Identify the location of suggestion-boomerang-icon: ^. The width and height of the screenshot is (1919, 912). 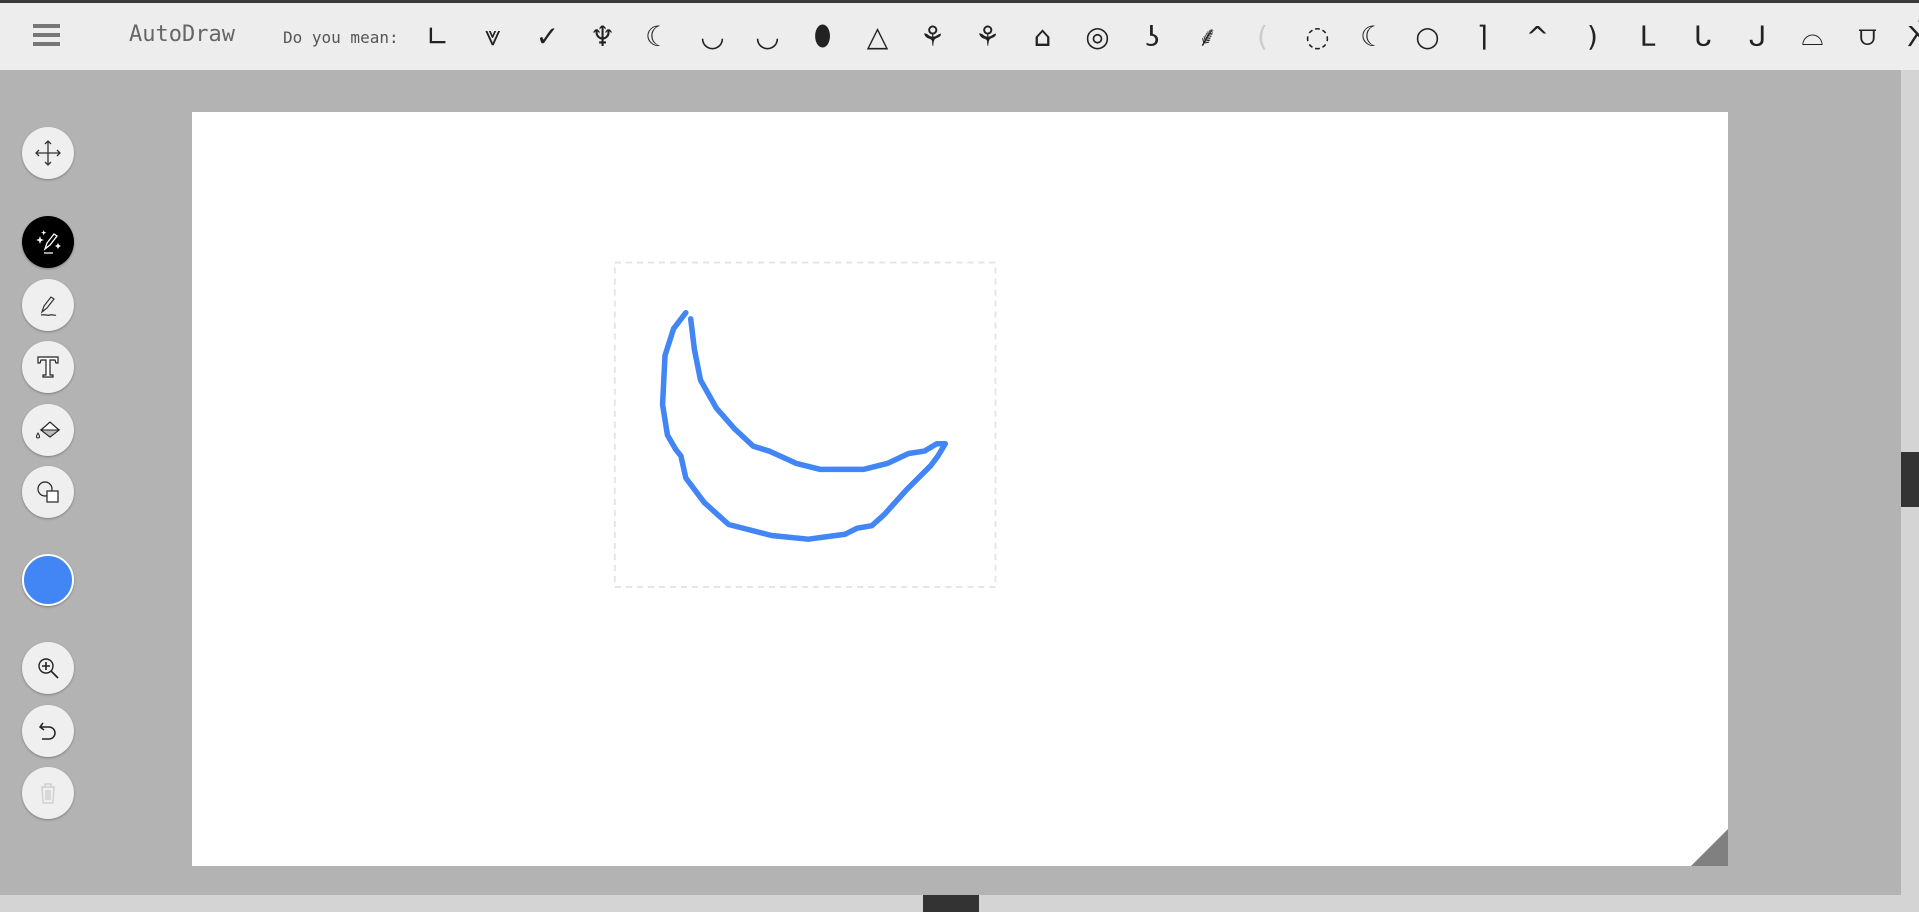
(1537, 36).